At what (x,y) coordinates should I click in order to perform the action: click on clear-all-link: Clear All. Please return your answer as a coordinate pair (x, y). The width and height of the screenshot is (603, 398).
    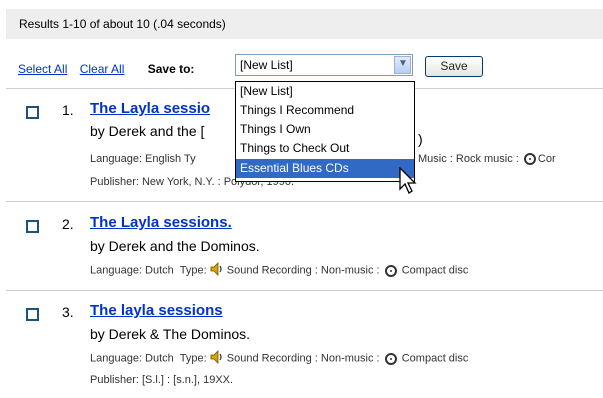
    Looking at the image, I should click on (102, 69).